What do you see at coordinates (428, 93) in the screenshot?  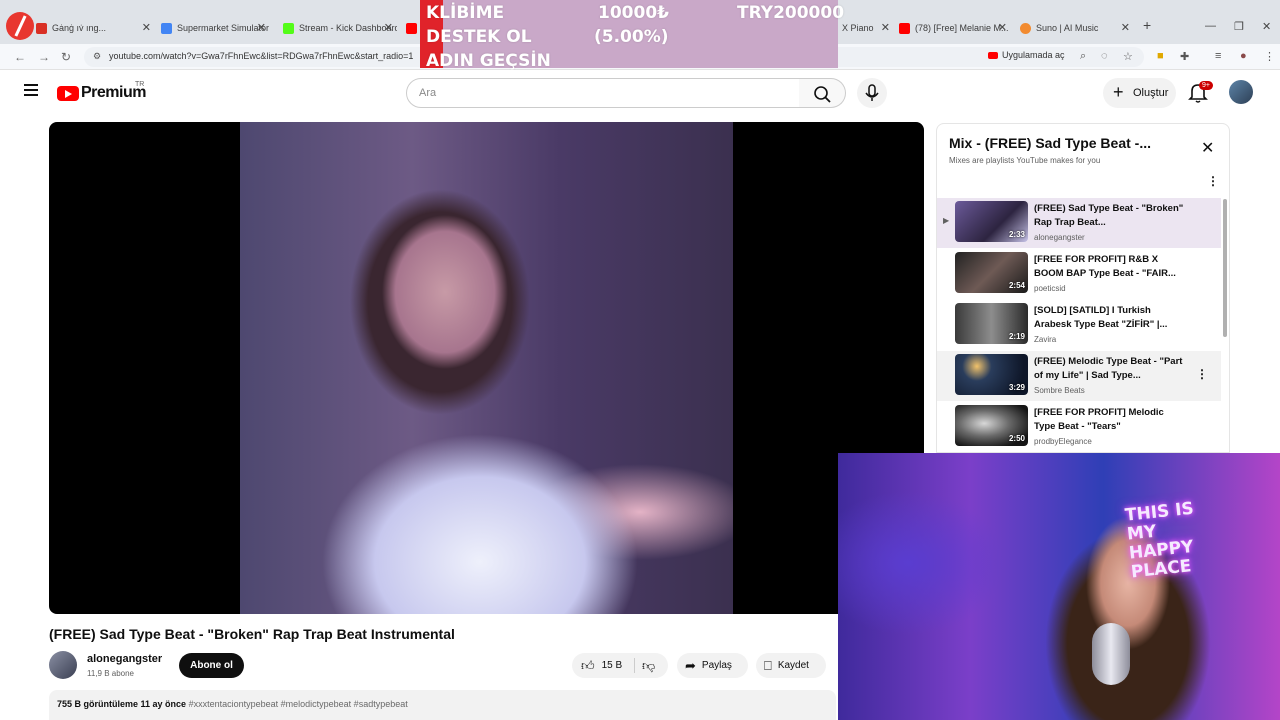 I see `search-placeholder: Ara` at bounding box center [428, 93].